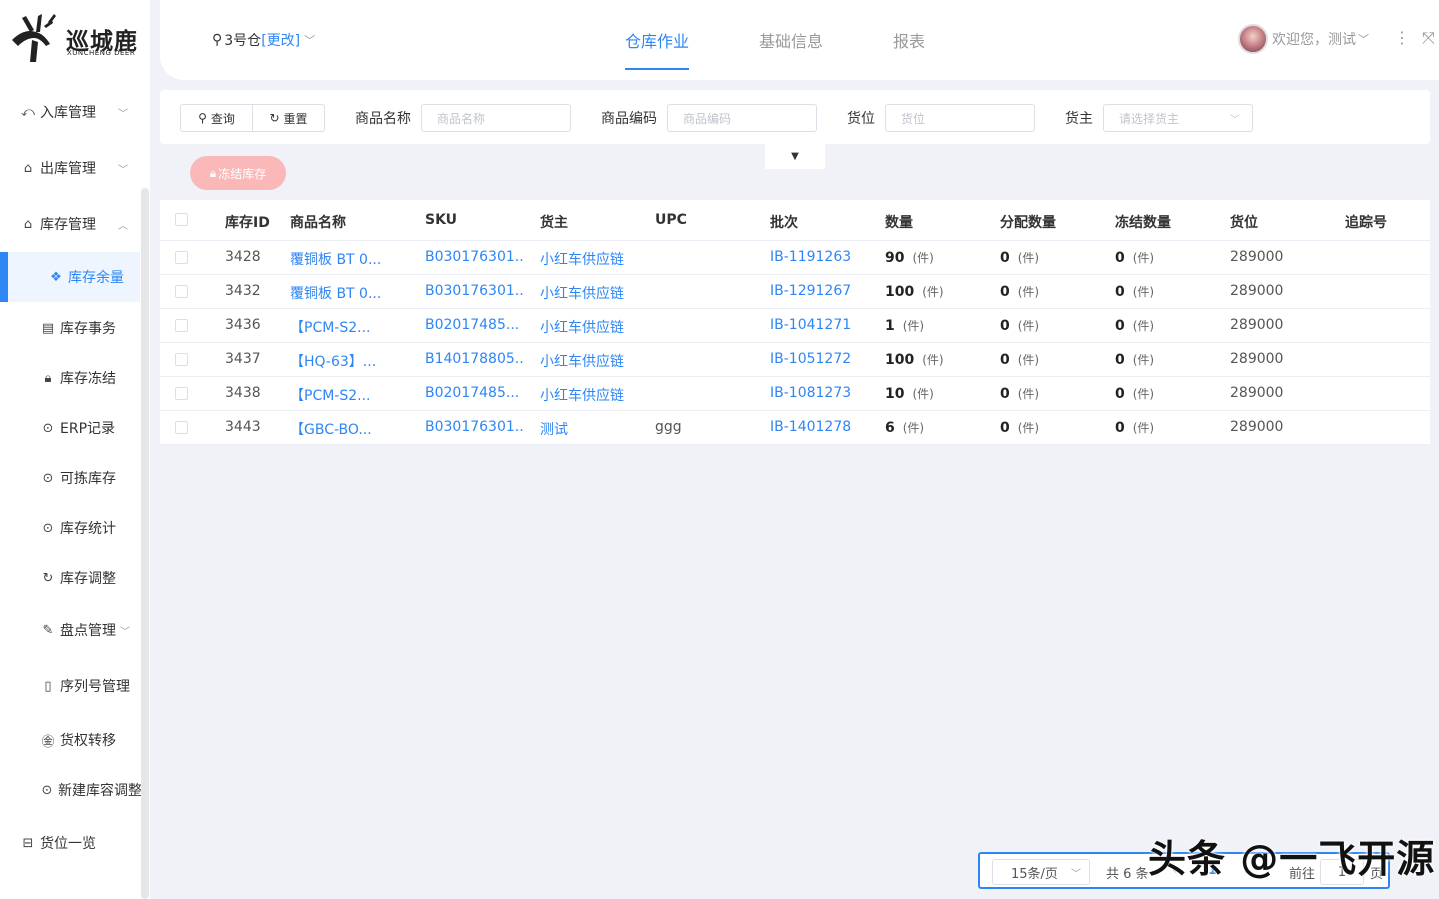 The height and width of the screenshot is (899, 1439). Describe the element at coordinates (70, 478) in the screenshot. I see `sidebar-item-pickable-stock: ⊙ 可拣库存` at that location.